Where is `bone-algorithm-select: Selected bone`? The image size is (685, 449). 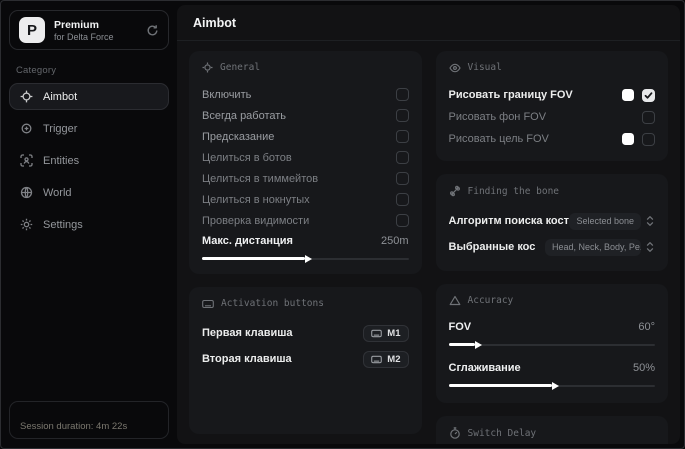 bone-algorithm-select: Selected bone is located at coordinates (605, 221).